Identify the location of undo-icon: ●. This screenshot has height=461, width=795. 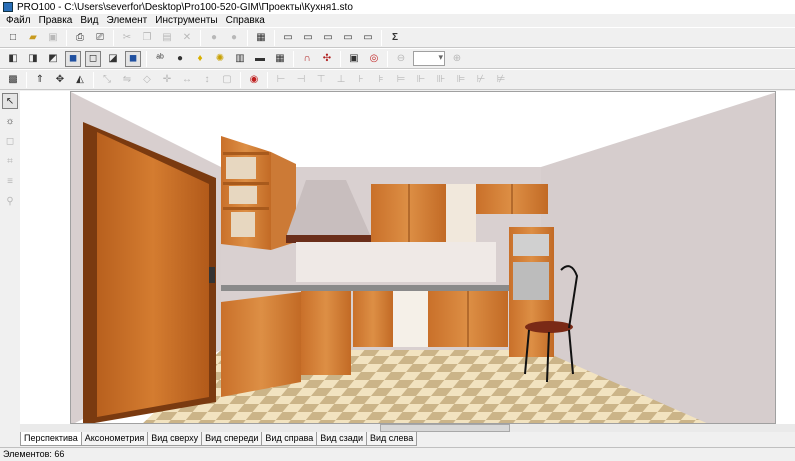
(214, 38).